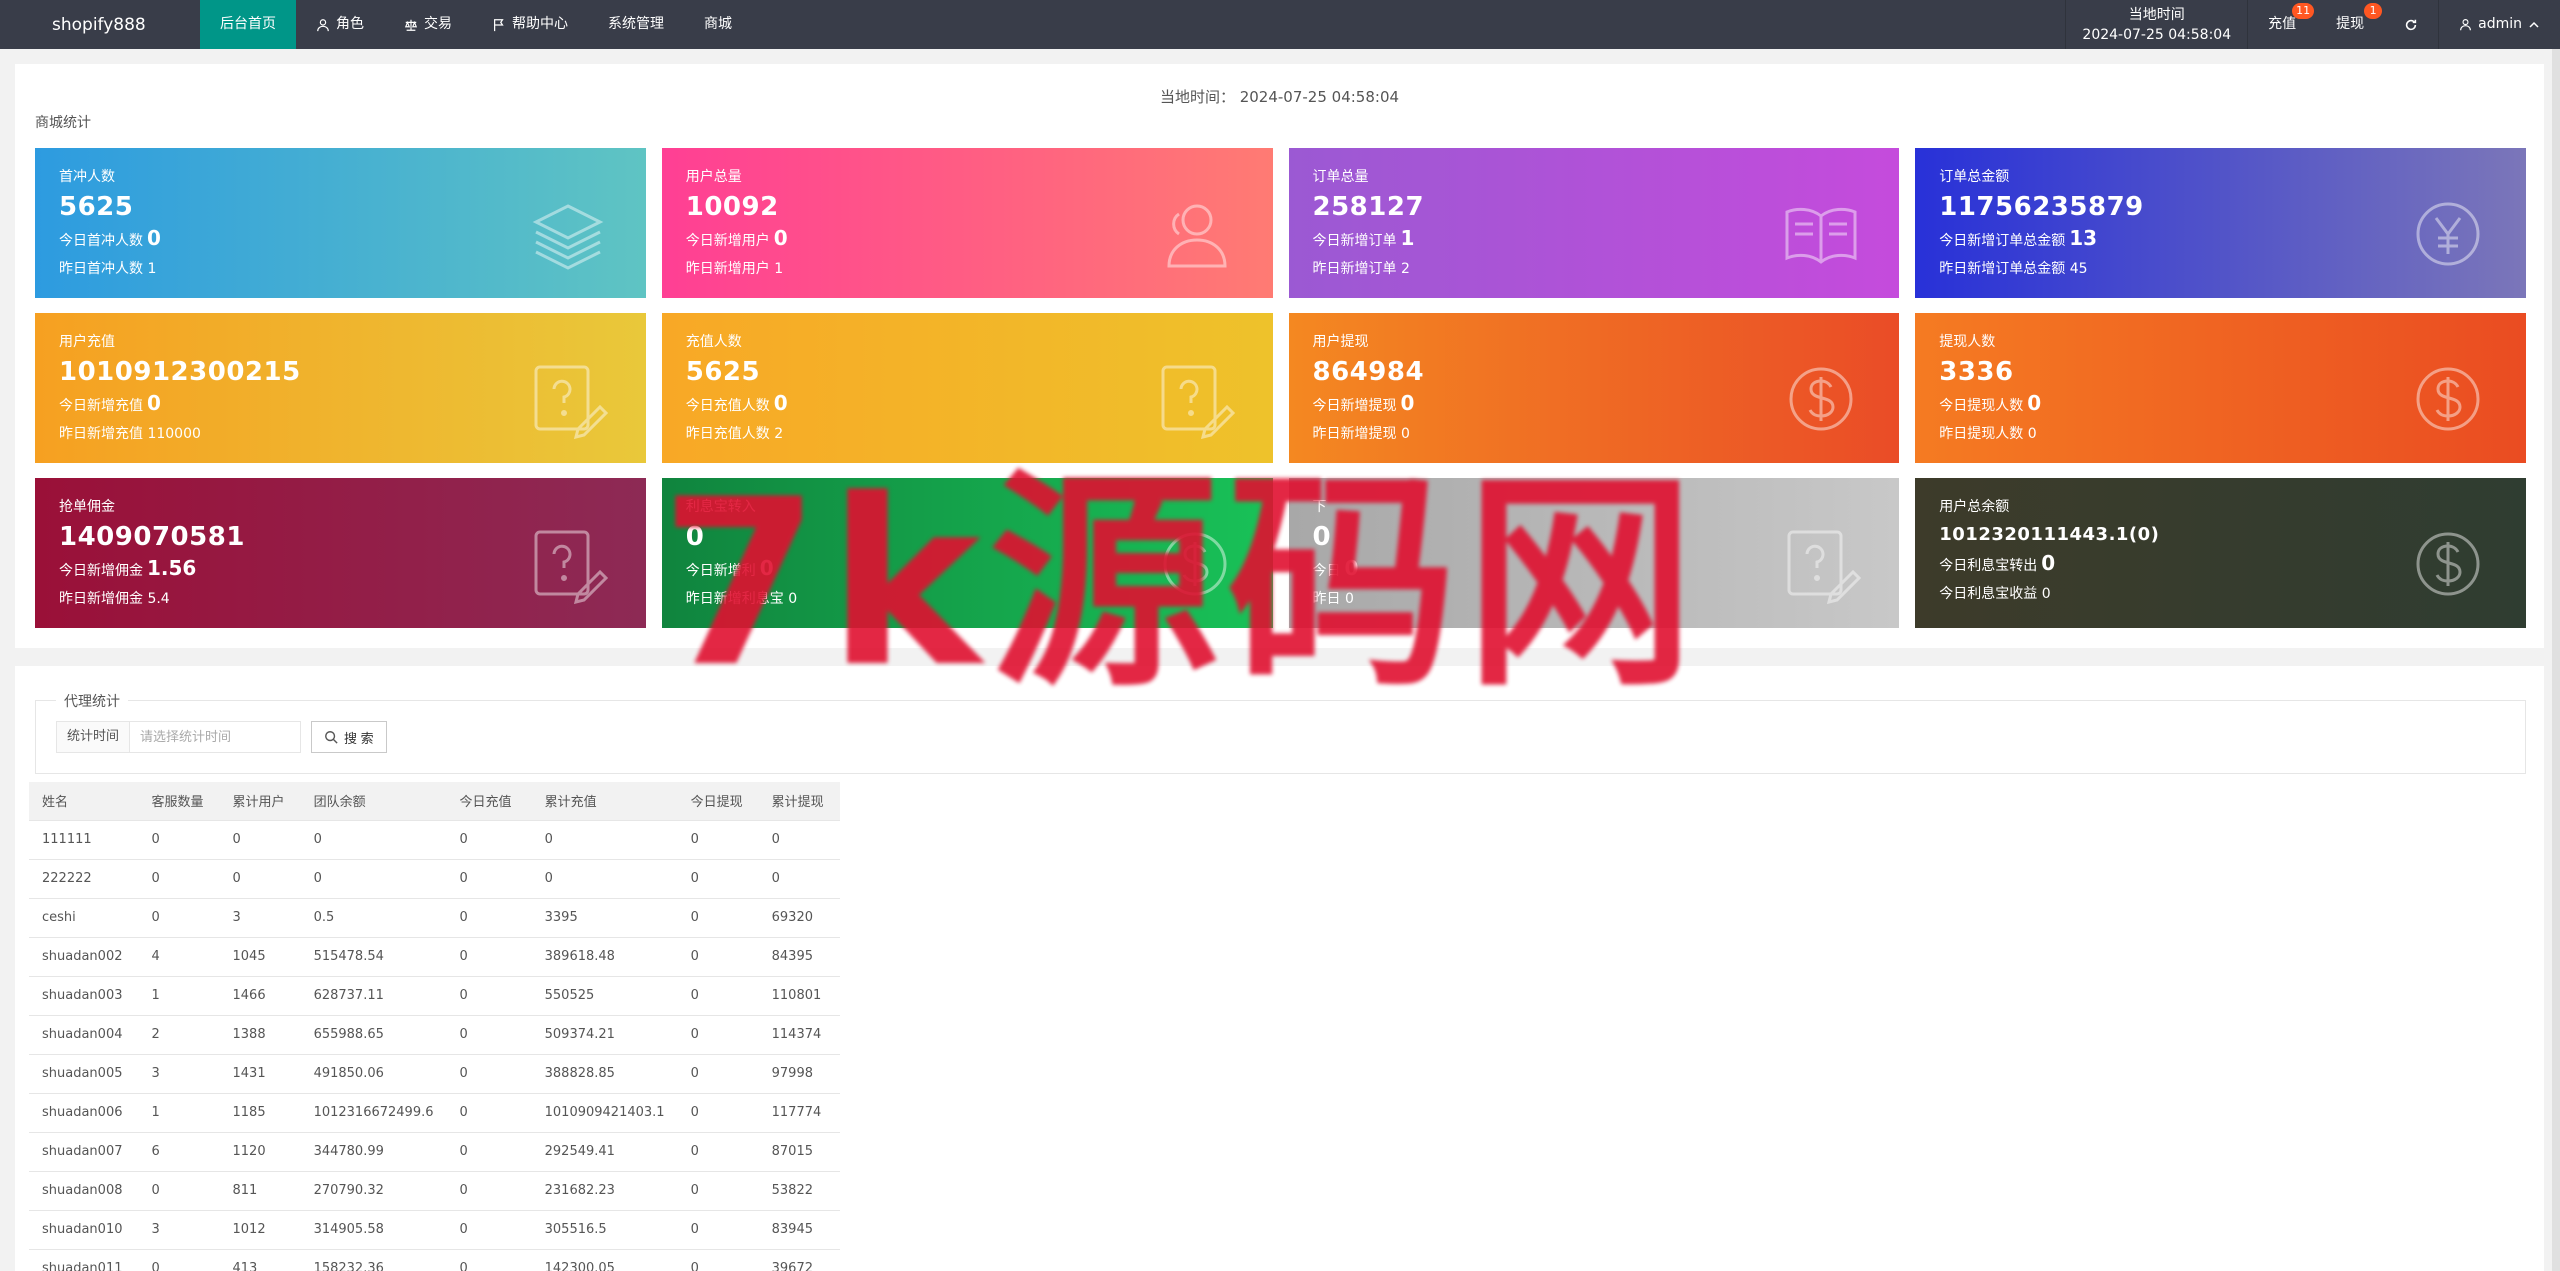 The height and width of the screenshot is (1271, 2560). Describe the element at coordinates (260, 1113) in the screenshot. I see `table-cell: 1185` at that location.